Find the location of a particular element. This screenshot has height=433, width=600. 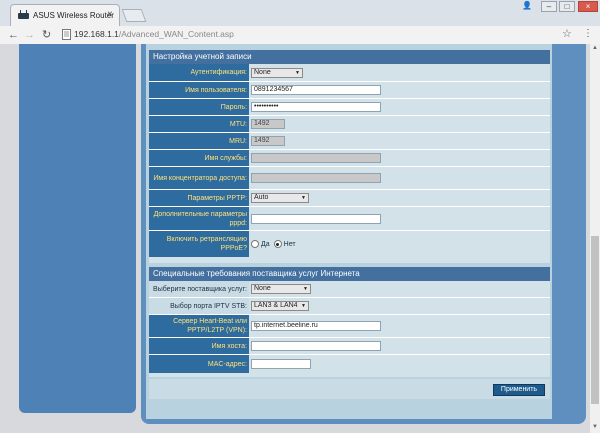

pptp-select-value: Auto is located at coordinates (261, 197).